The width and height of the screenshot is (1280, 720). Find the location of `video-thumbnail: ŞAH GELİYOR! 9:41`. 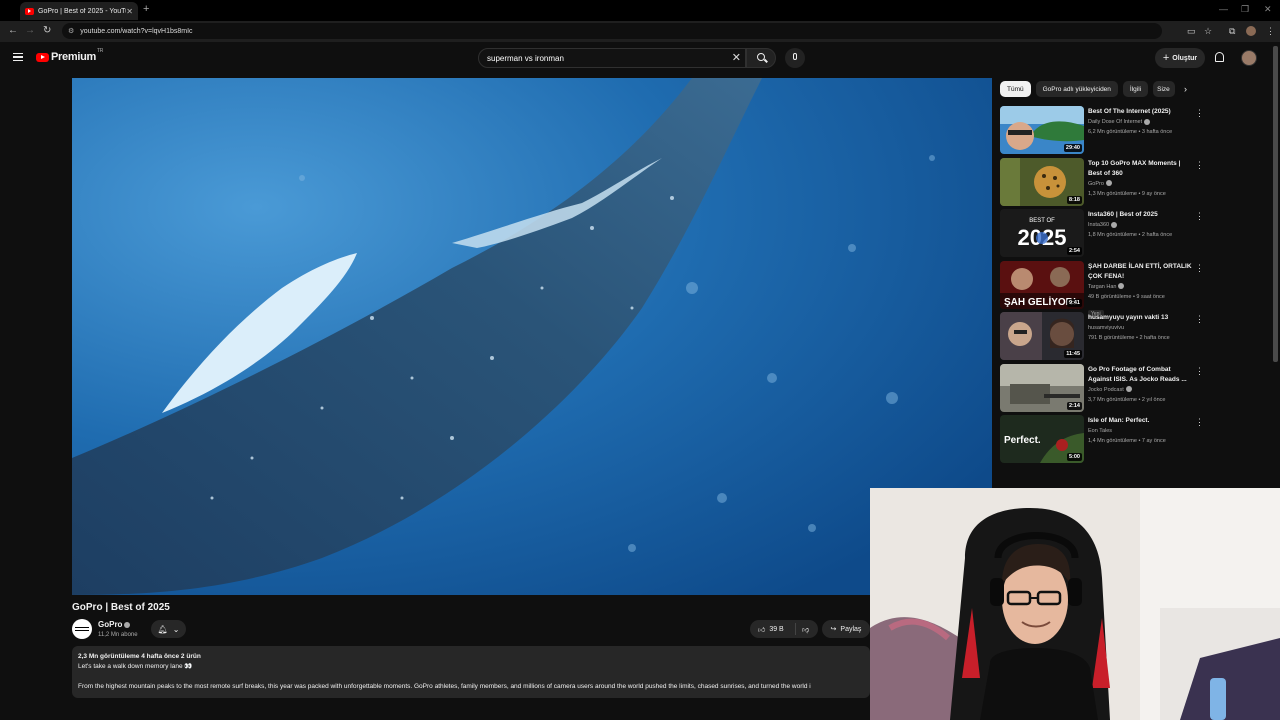

video-thumbnail: ŞAH GELİYOR! 9:41 is located at coordinates (1042, 284).